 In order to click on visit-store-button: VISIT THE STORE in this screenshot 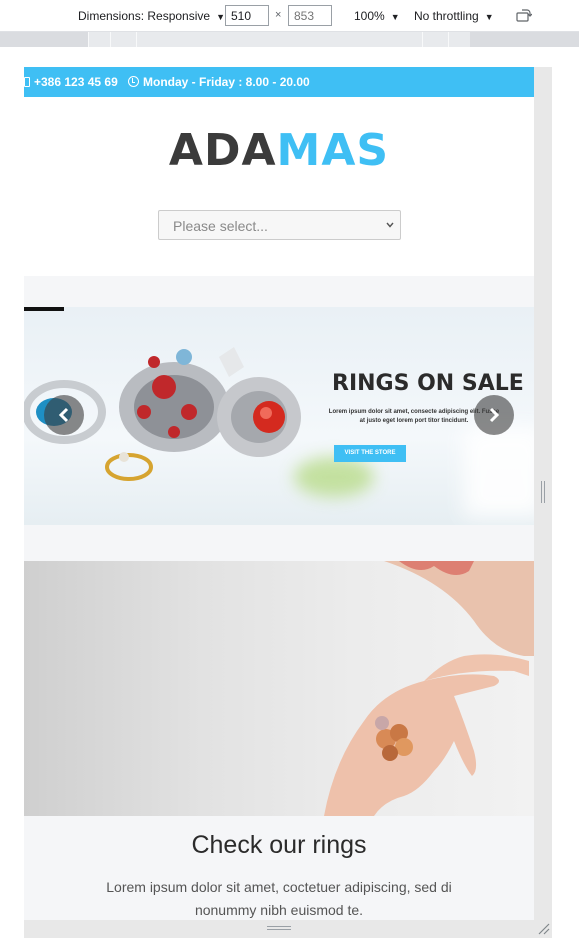, I will do `click(370, 453)`.